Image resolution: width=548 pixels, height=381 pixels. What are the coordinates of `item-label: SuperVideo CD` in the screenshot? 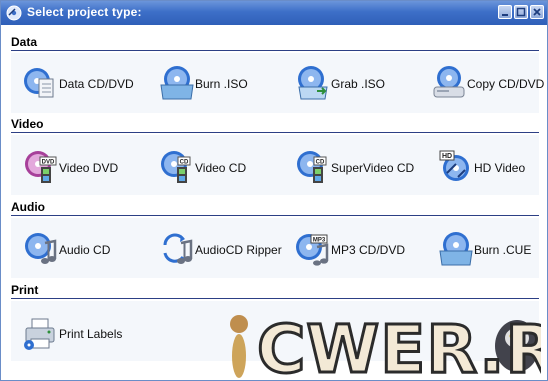 It's located at (373, 168).